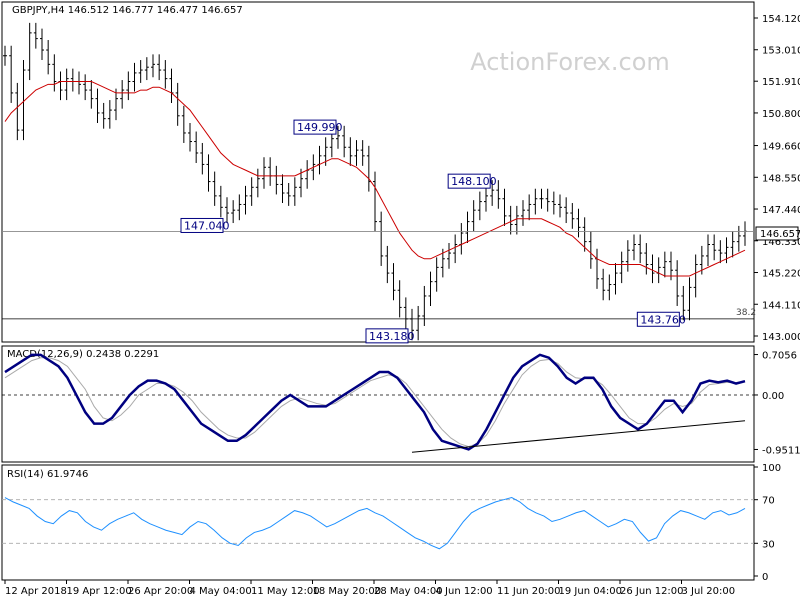  What do you see at coordinates (781, 337) in the screenshot?
I see `price-tick-label: 143.000` at bounding box center [781, 337].